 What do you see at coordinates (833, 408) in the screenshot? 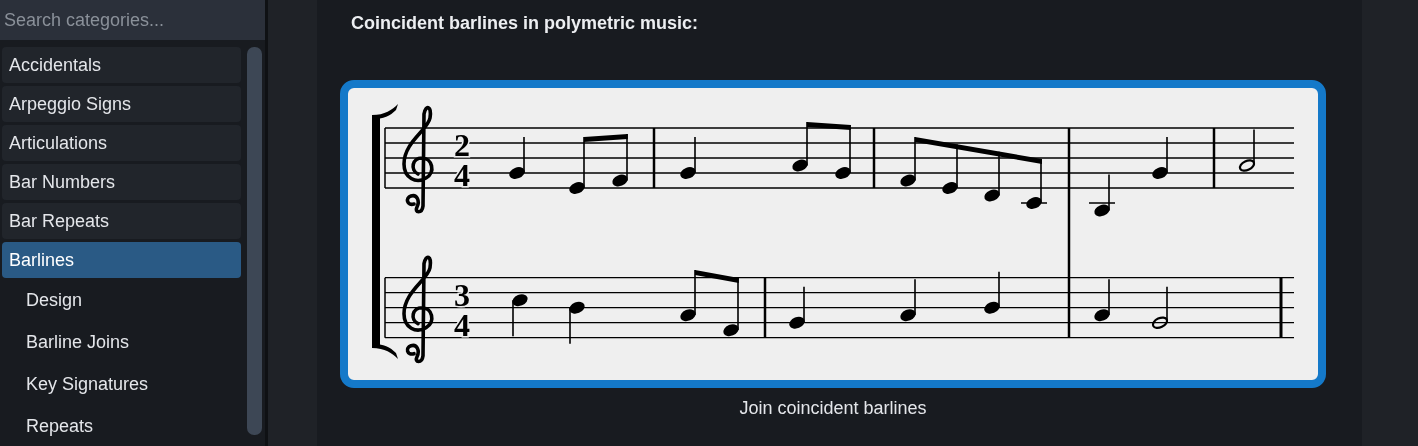
I see `example-caption: Join coincident barlines` at bounding box center [833, 408].